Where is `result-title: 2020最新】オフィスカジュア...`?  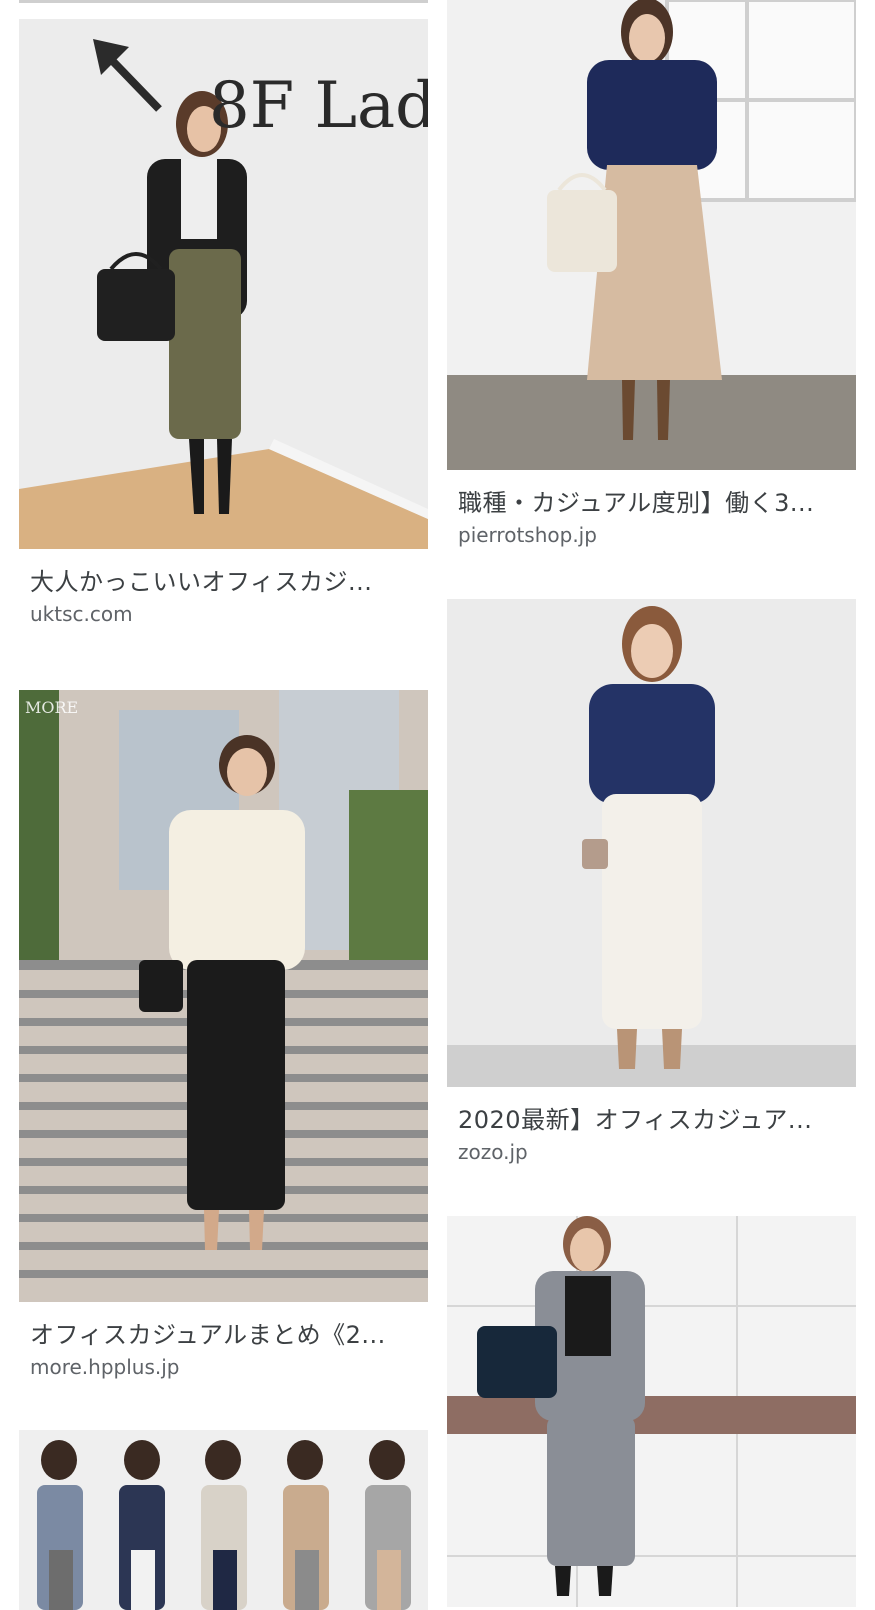
result-title: 2020最新】オフィスカジュア... is located at coordinates (651, 1111).